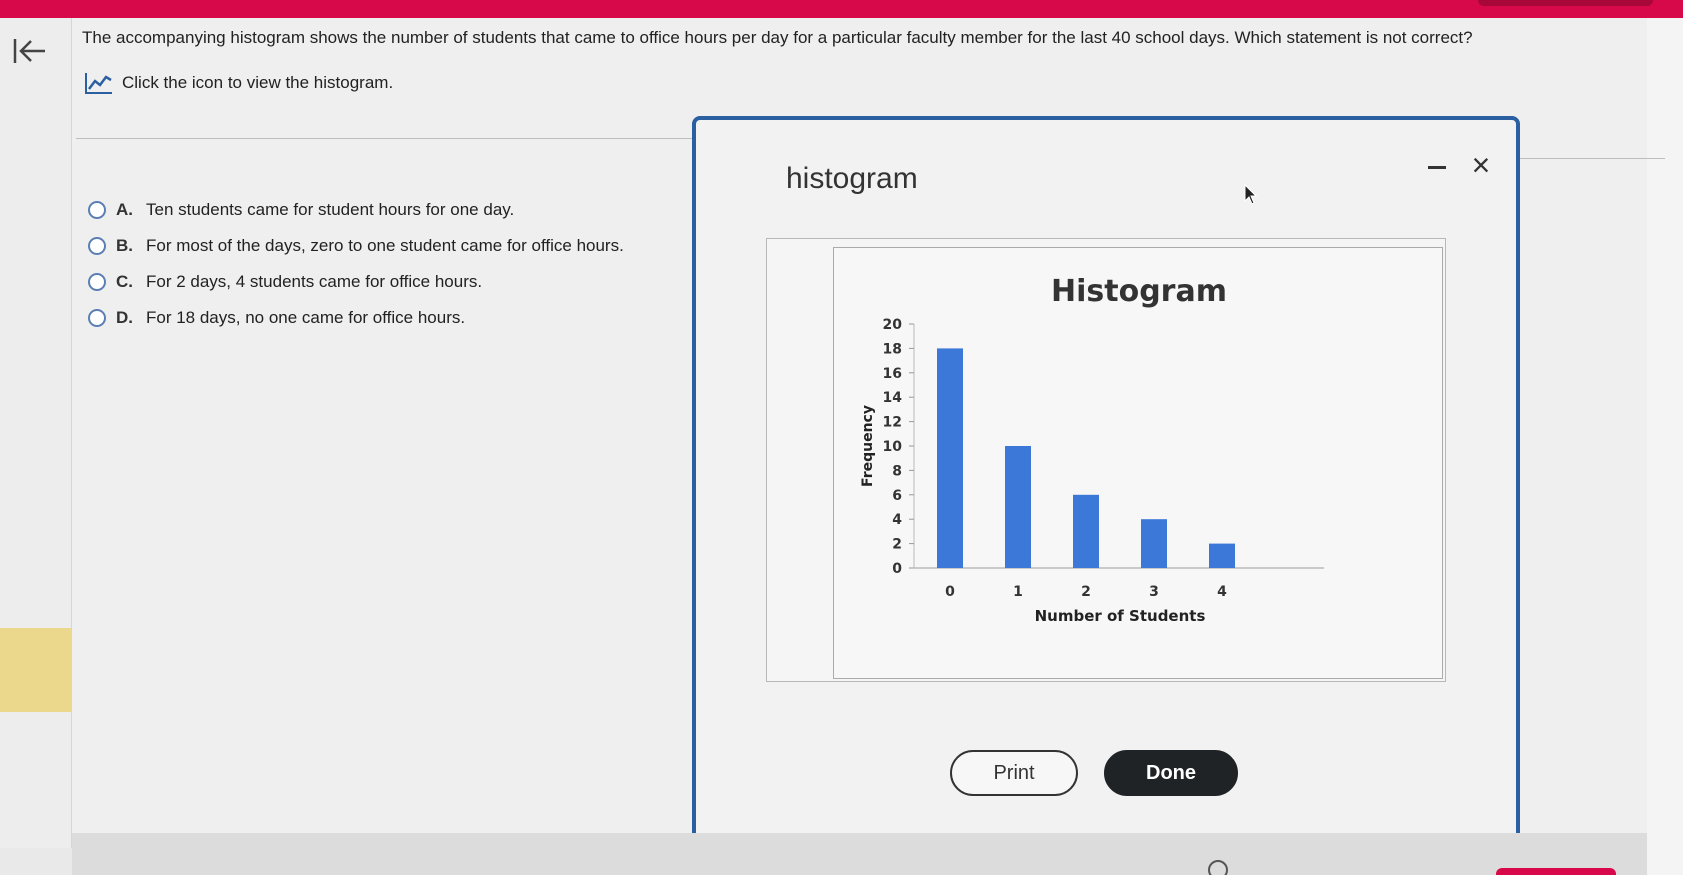  I want to click on x-tick-label: 1, so click(1018, 592).